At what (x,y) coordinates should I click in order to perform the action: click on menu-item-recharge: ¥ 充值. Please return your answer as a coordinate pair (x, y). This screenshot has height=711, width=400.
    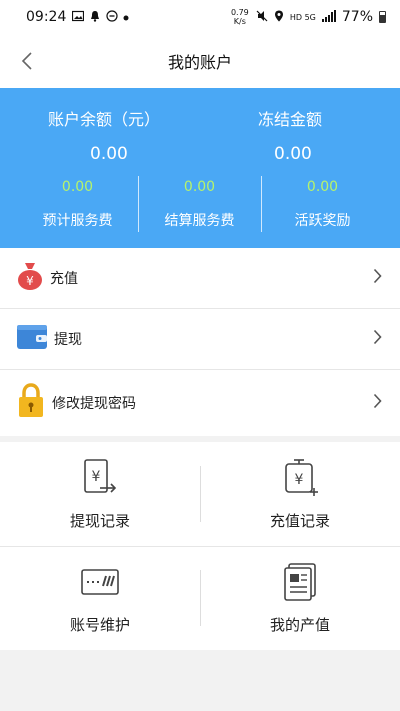
    Looking at the image, I should click on (200, 278).